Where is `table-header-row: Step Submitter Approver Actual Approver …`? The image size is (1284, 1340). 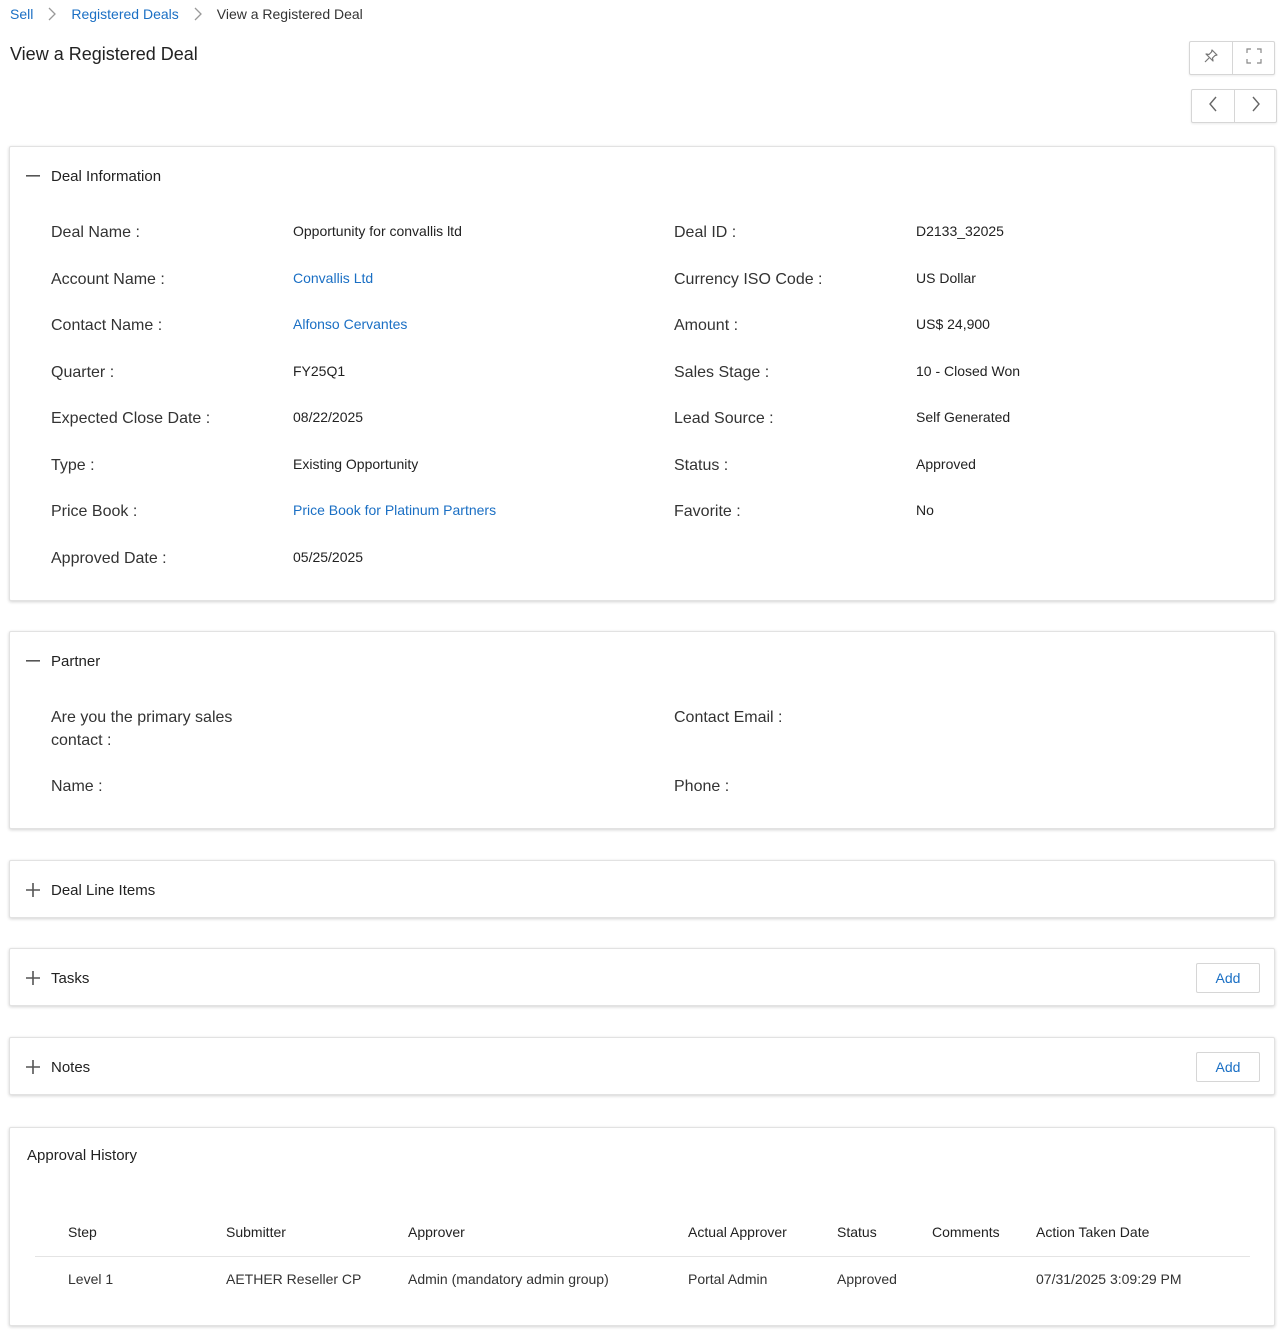
table-header-row: Step Submitter Approver Actual Approver … is located at coordinates (642, 1232).